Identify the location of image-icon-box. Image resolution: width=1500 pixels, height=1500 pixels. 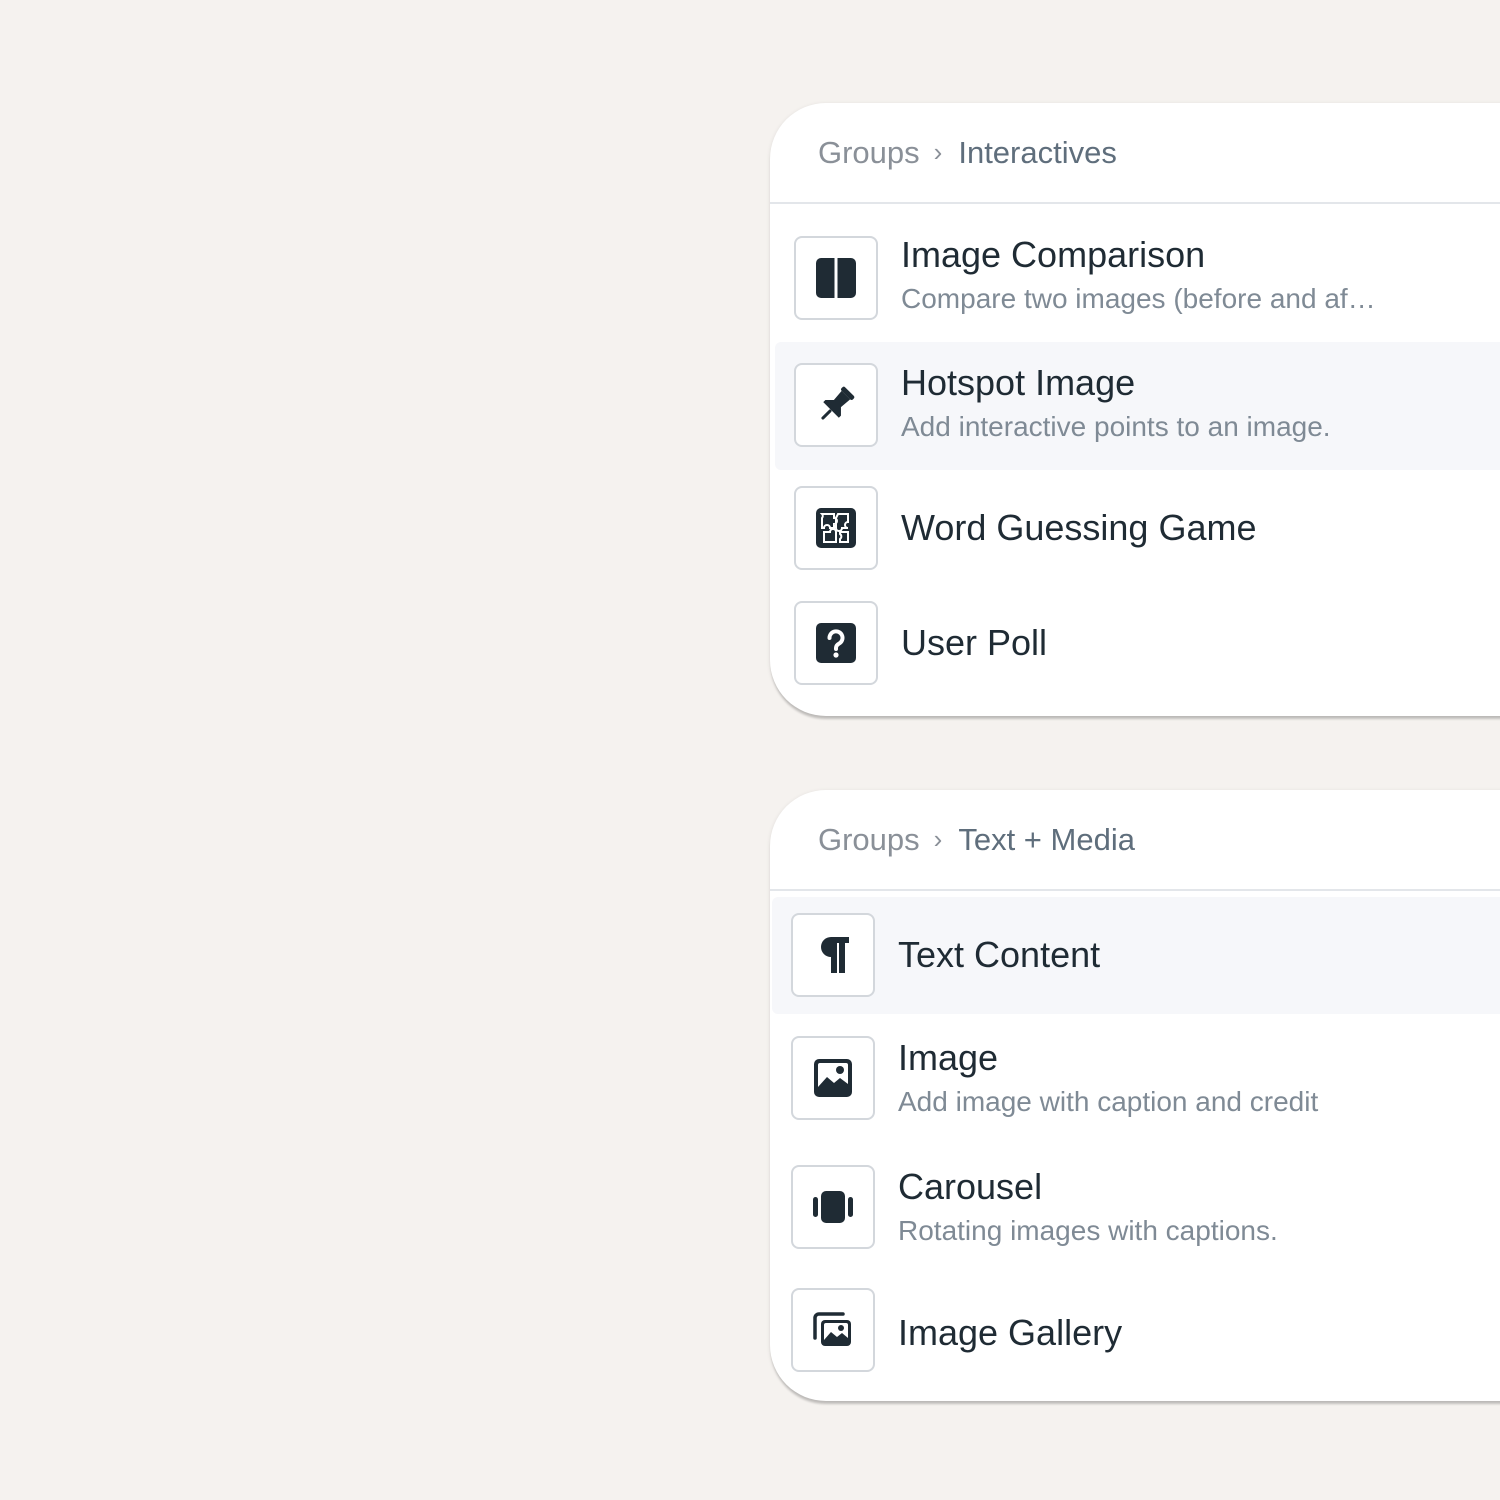
(833, 1078).